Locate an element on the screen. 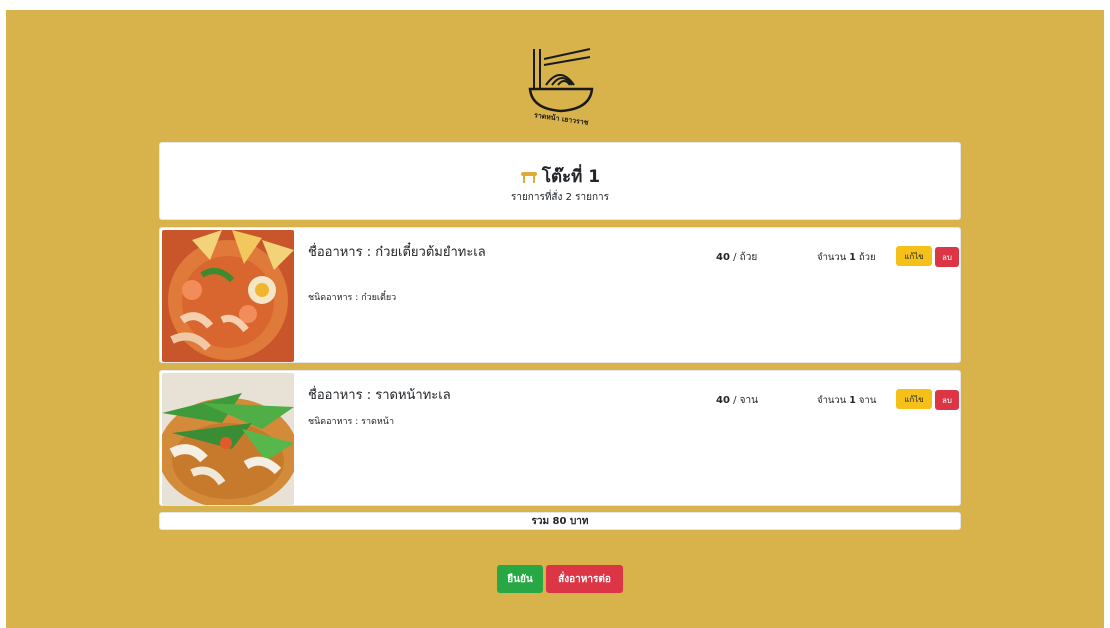 The width and height of the screenshot is (1110, 628). food-price: 40 / จาน is located at coordinates (737, 400).